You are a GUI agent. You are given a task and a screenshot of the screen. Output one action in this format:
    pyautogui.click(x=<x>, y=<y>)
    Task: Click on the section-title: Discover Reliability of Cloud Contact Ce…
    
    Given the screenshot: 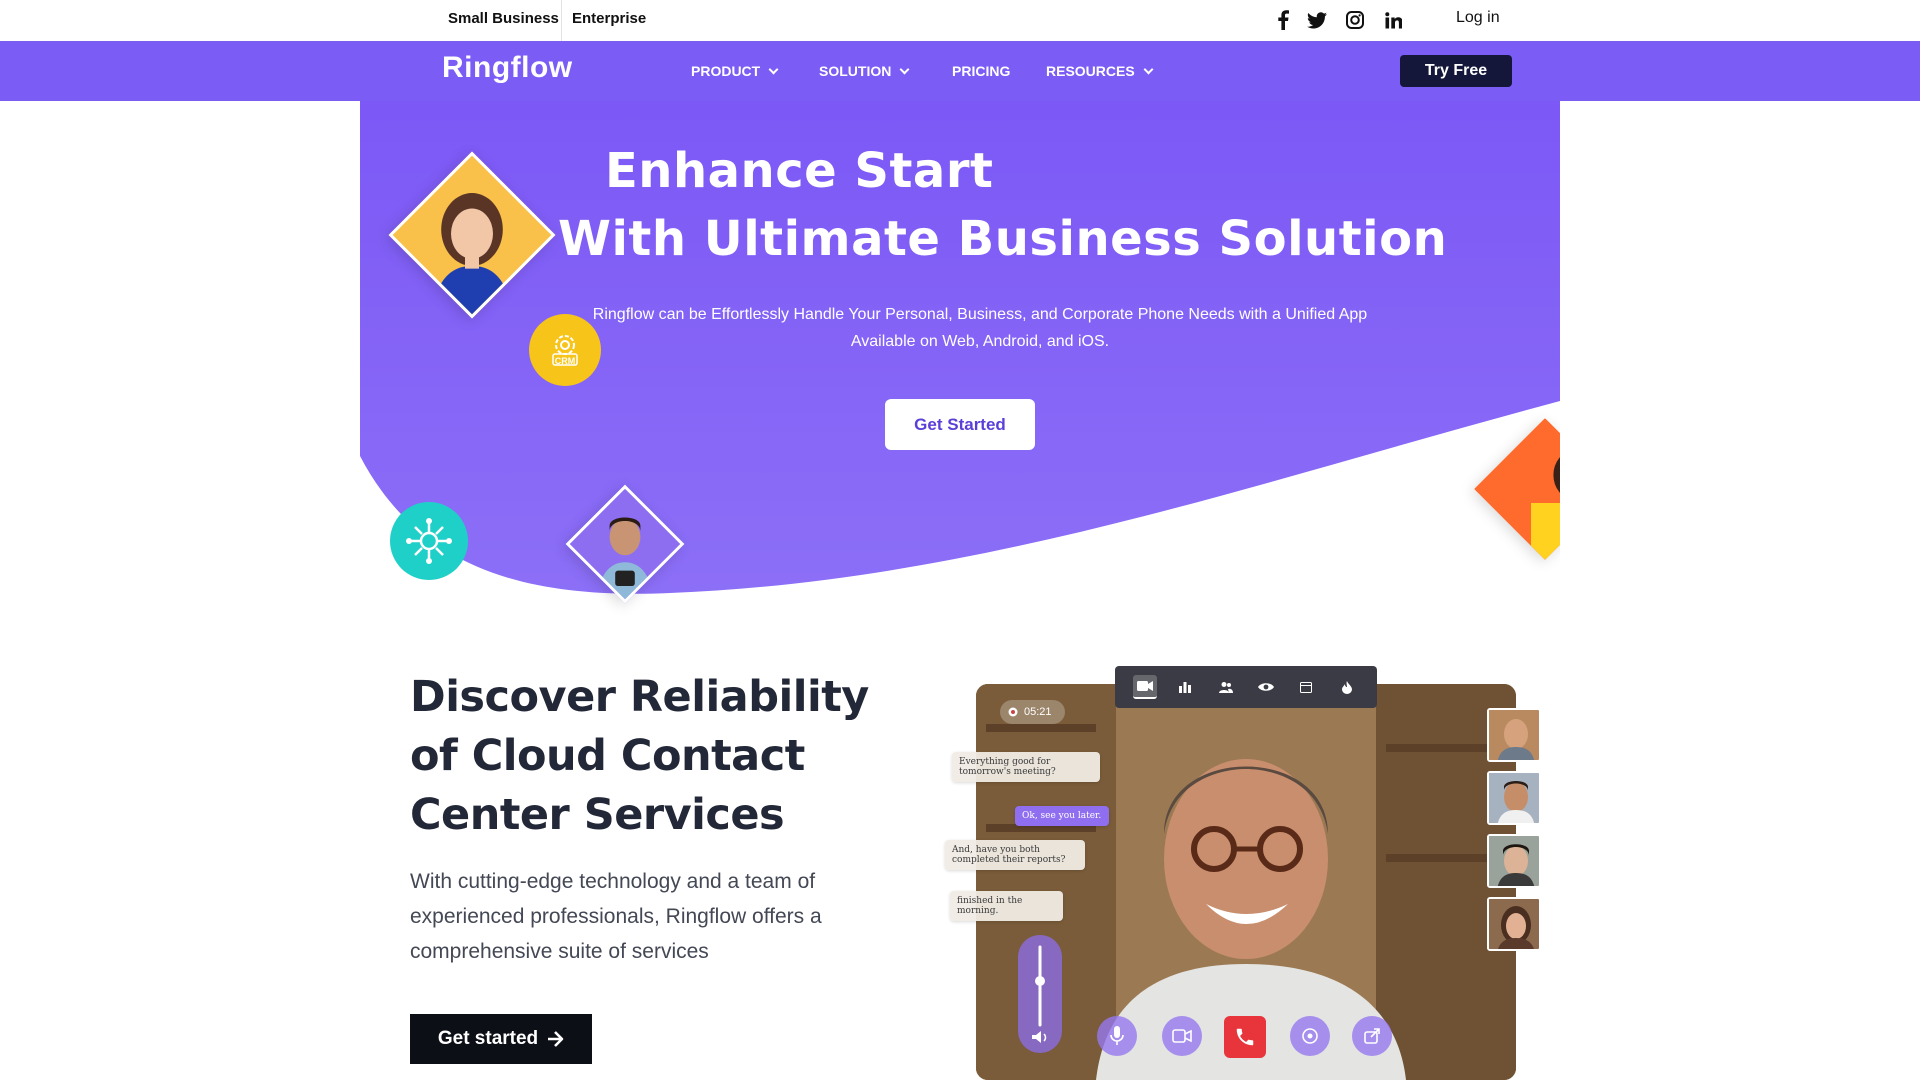 What is the action you would take?
    pyautogui.click(x=639, y=756)
    